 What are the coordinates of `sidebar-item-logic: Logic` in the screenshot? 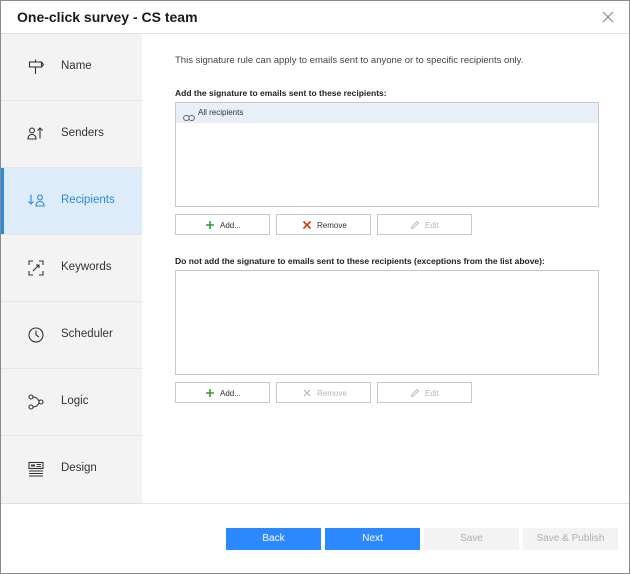 It's located at (71, 402).